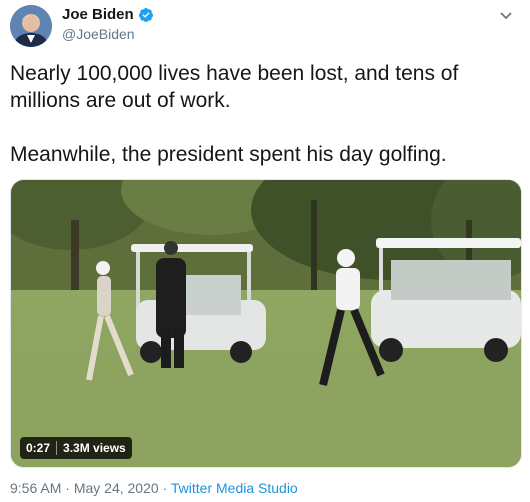 This screenshot has width=530, height=502. I want to click on avatar, so click(31, 26).